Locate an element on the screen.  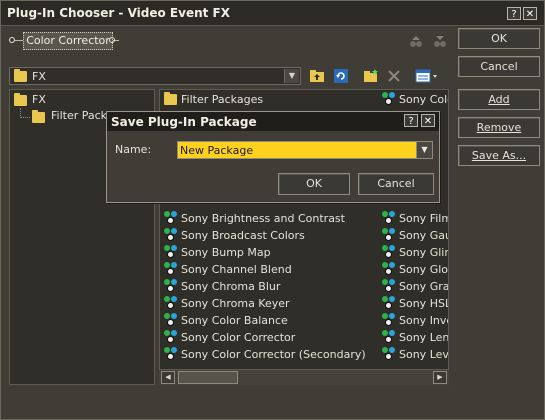
list-item: Sony Grad is located at coordinates (415, 287).